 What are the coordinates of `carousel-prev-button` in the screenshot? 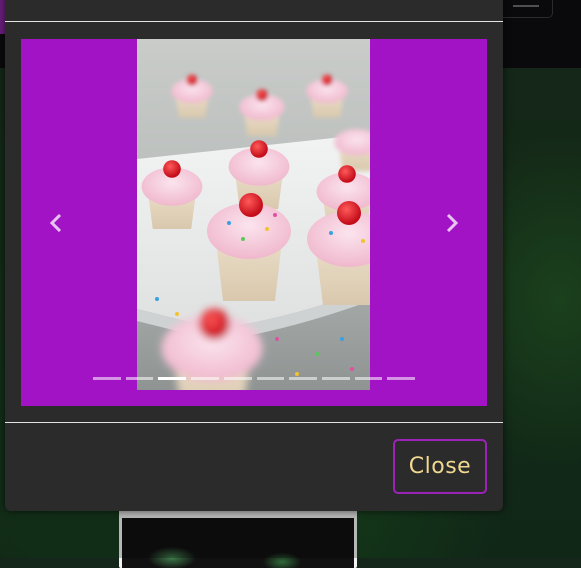 It's located at (56, 222).